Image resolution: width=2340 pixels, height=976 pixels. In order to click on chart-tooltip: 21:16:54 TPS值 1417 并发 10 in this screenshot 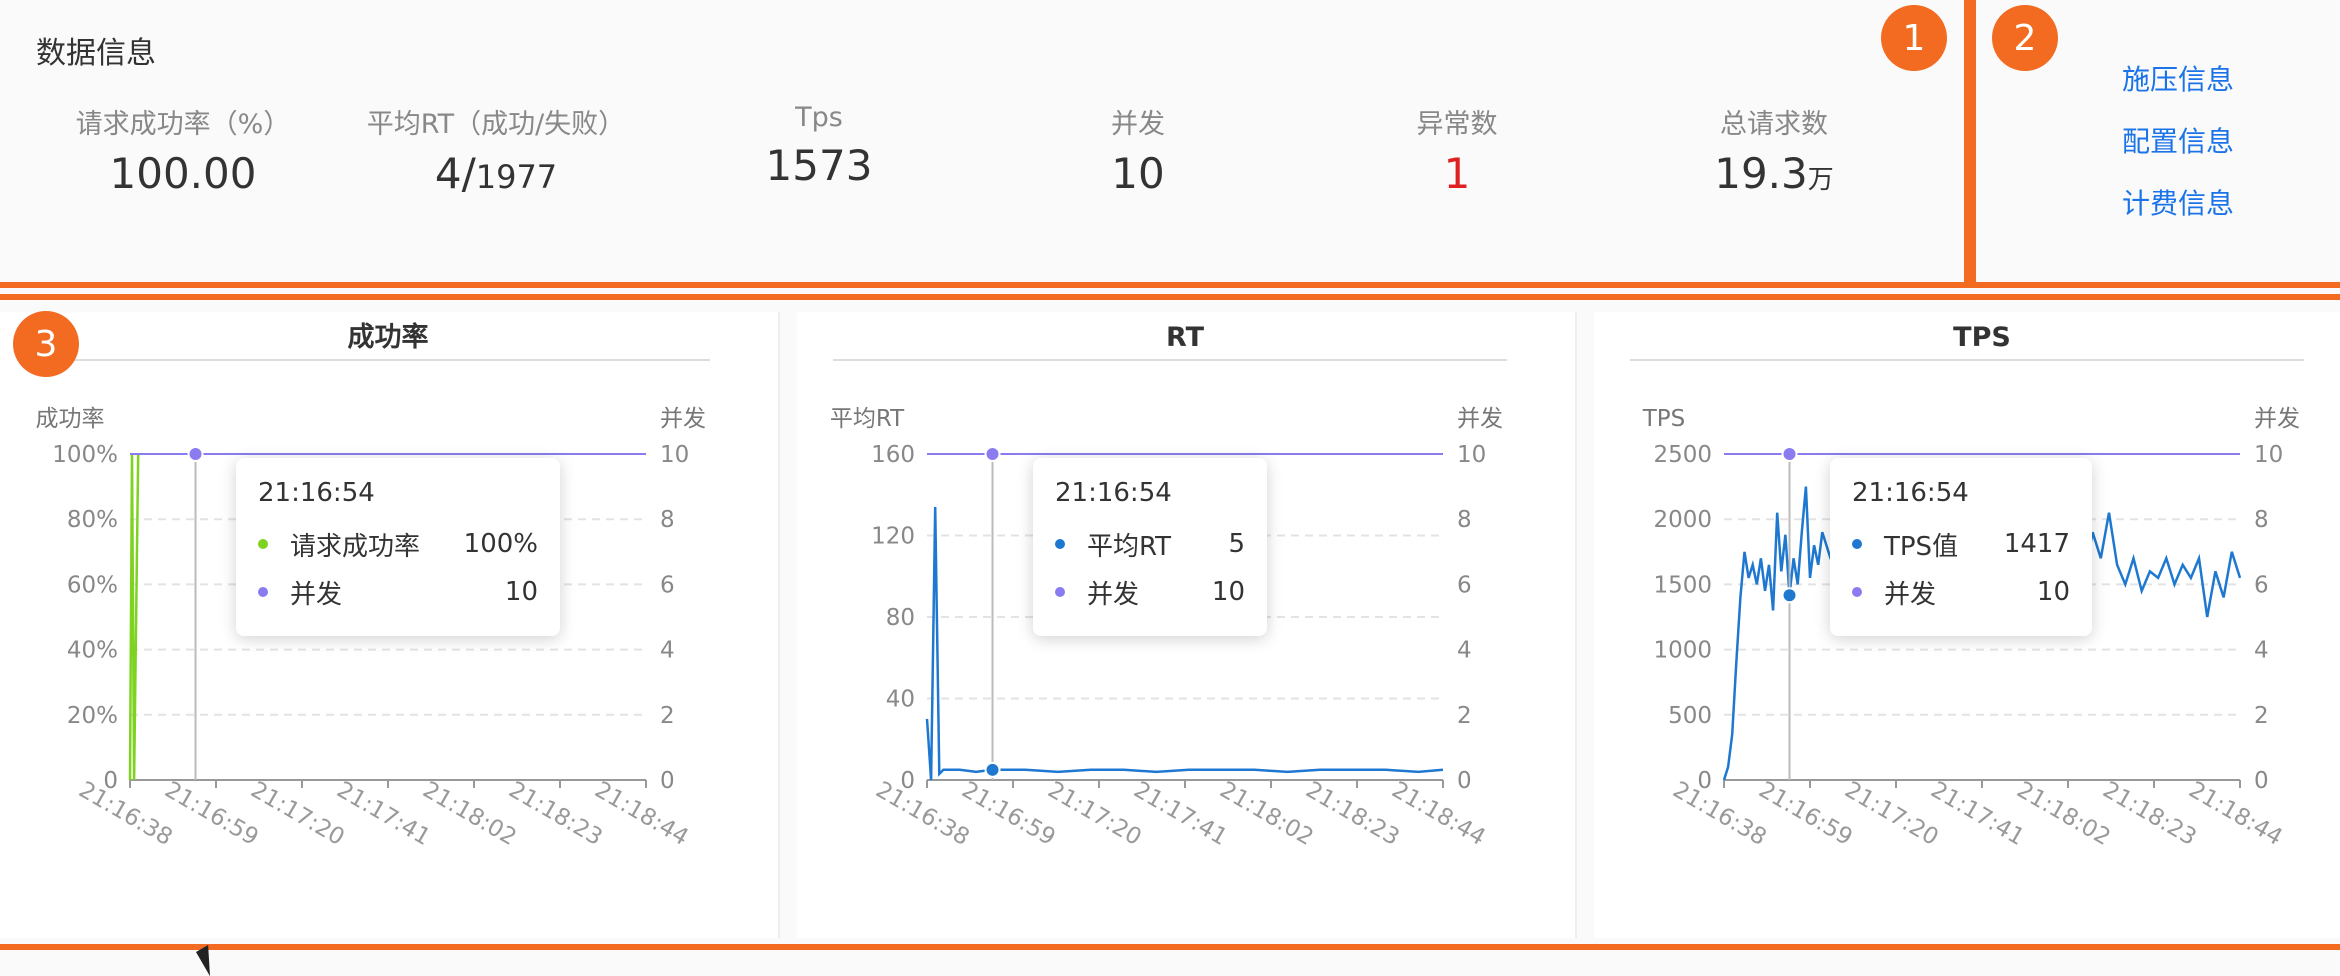, I will do `click(1961, 547)`.